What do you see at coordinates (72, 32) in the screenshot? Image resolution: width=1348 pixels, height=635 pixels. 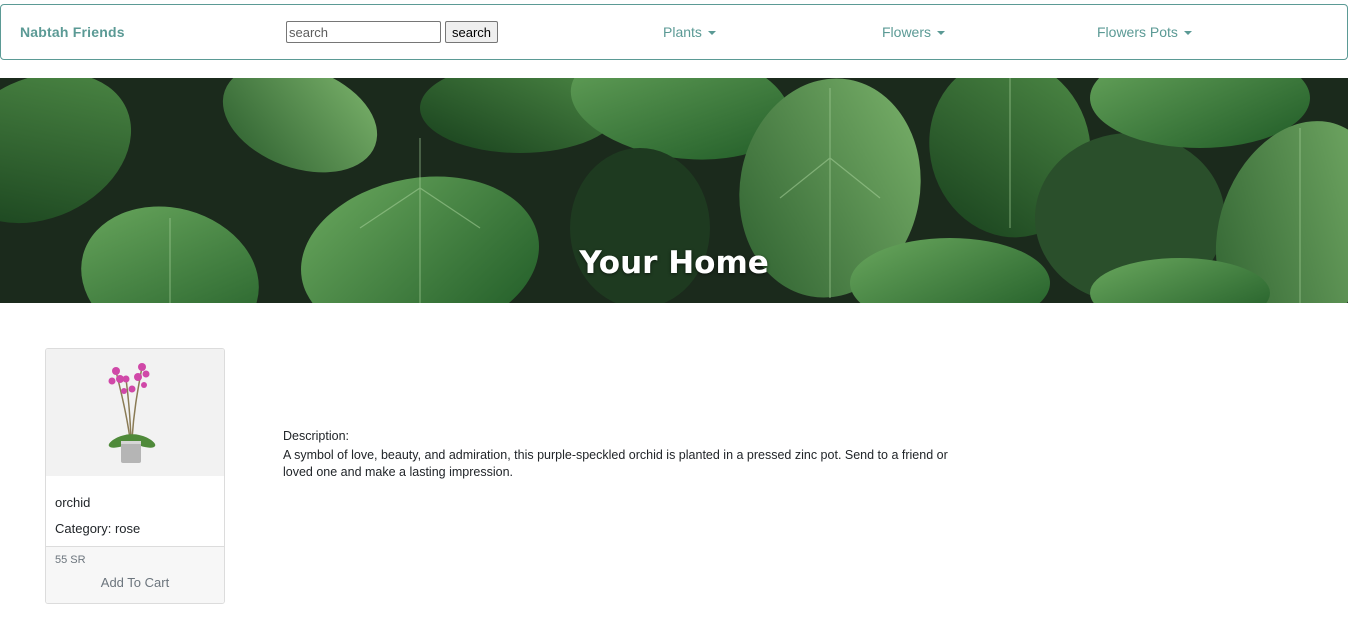 I see `brand-link: Nabtah Friends` at bounding box center [72, 32].